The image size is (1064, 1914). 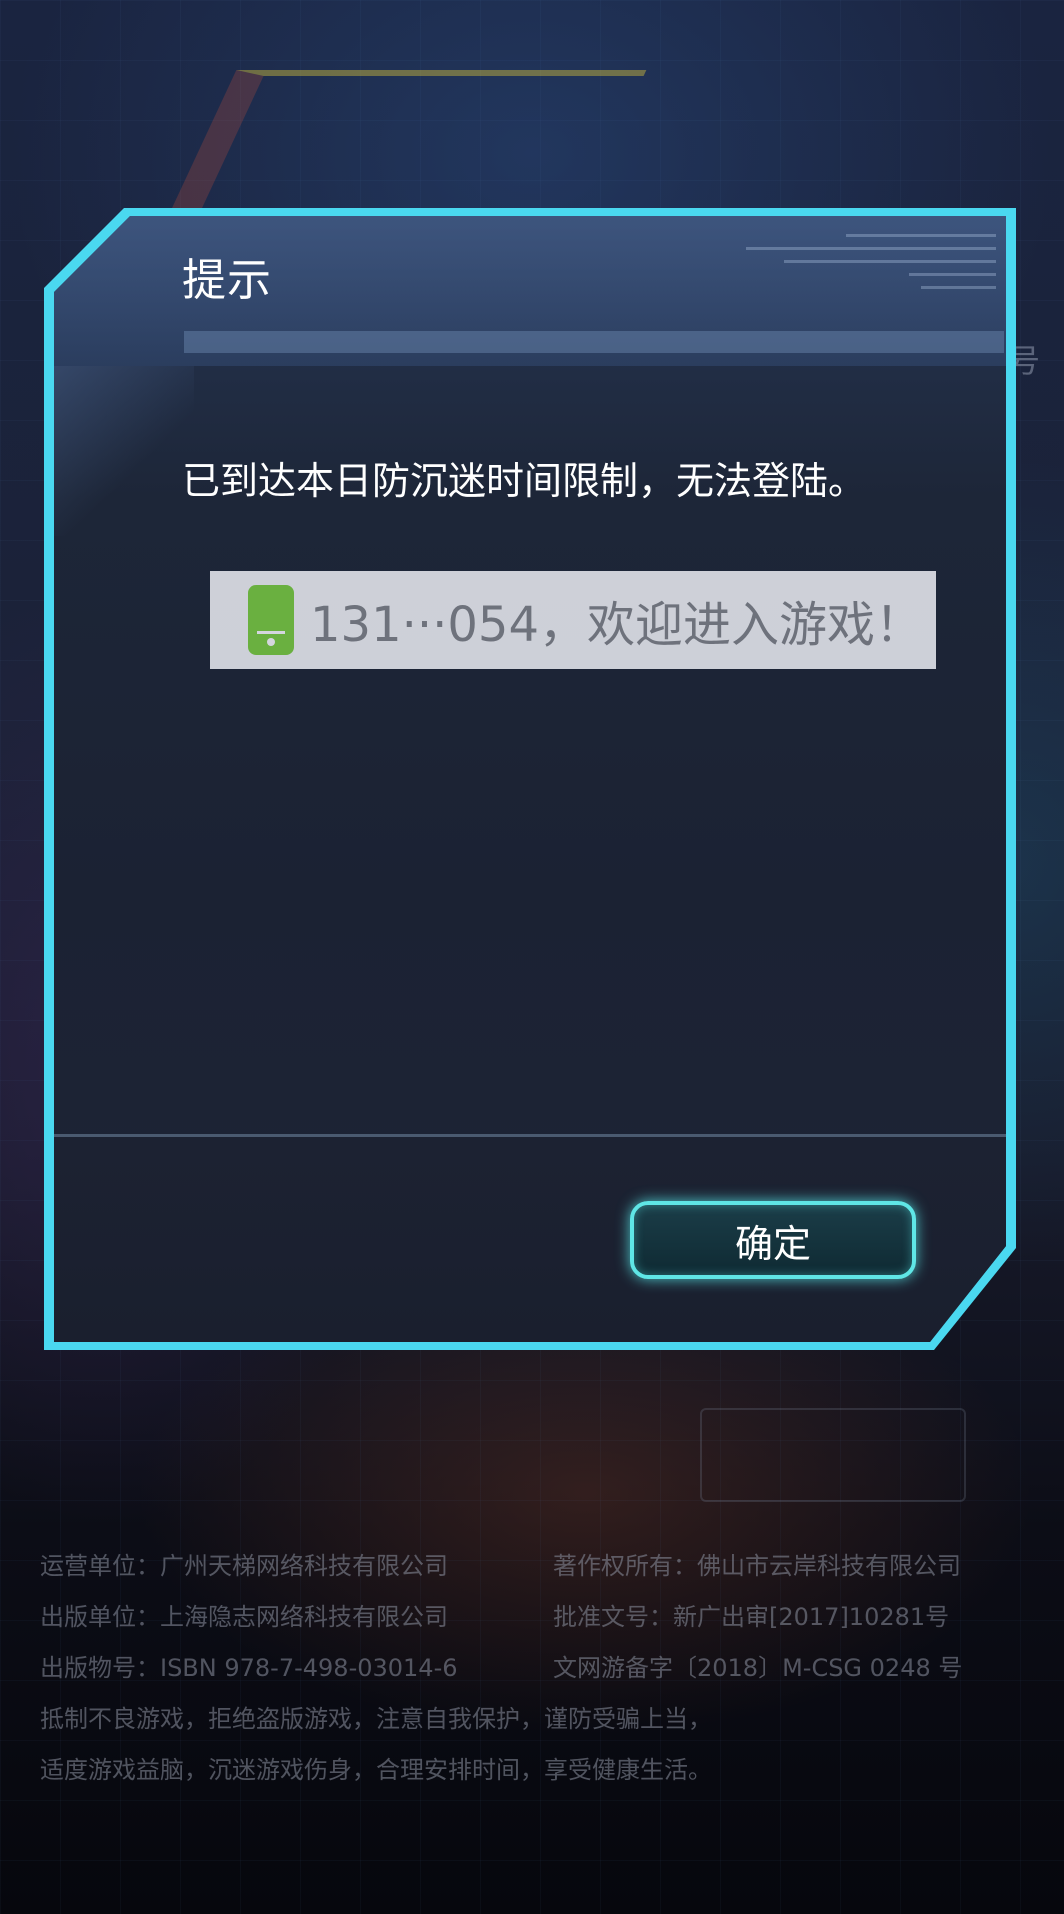 What do you see at coordinates (751, 1617) in the screenshot?
I see `approval-number: 批准文号：新广出审[2017]10281号` at bounding box center [751, 1617].